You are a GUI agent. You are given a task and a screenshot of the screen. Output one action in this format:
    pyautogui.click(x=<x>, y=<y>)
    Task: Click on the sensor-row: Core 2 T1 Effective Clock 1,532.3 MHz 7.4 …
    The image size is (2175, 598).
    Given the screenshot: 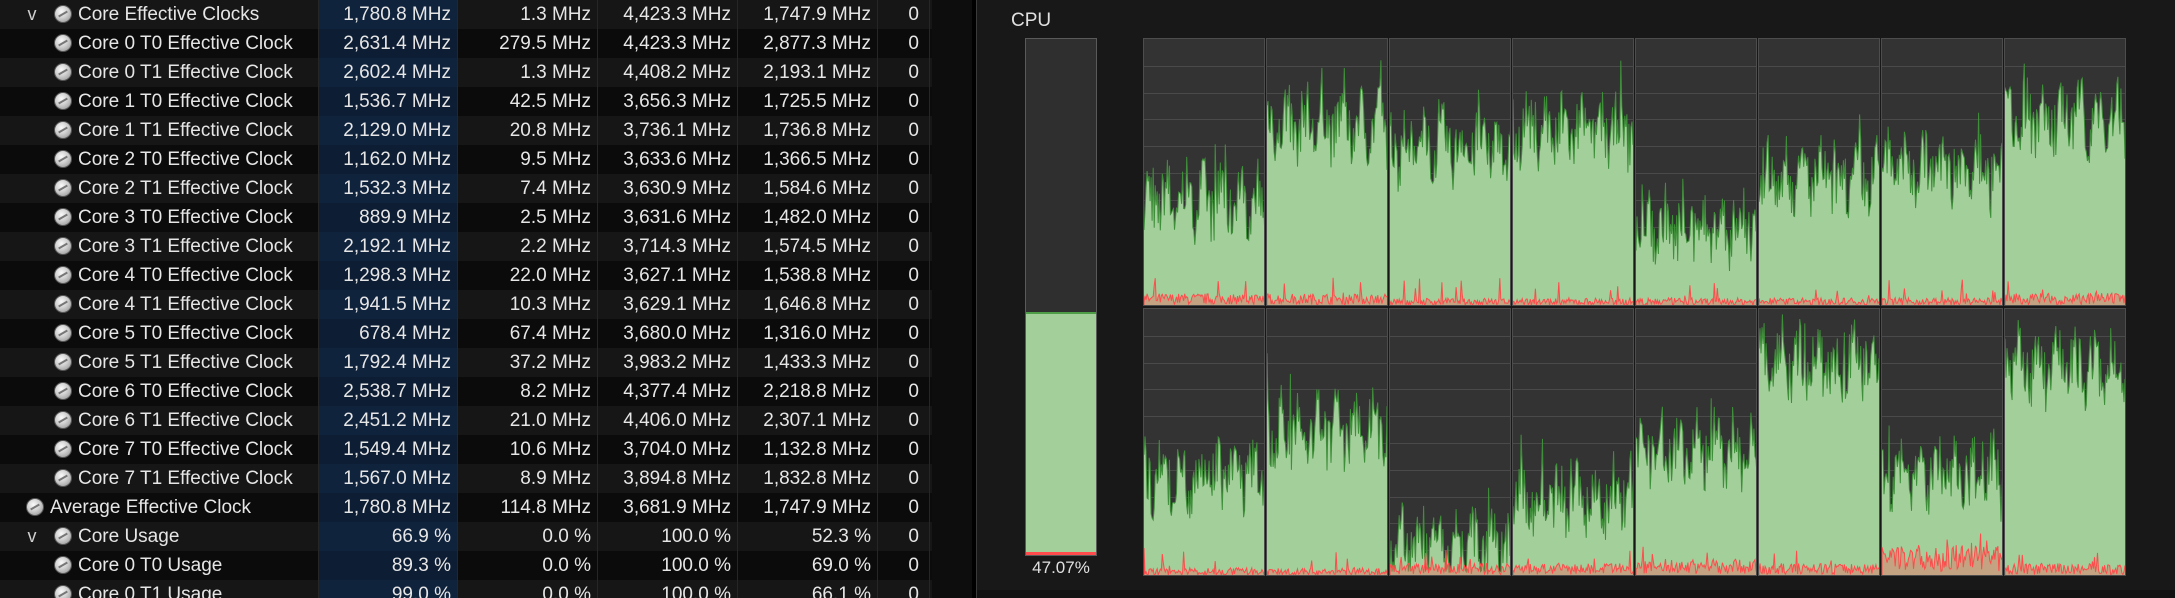 What is the action you would take?
    pyautogui.click(x=466, y=188)
    